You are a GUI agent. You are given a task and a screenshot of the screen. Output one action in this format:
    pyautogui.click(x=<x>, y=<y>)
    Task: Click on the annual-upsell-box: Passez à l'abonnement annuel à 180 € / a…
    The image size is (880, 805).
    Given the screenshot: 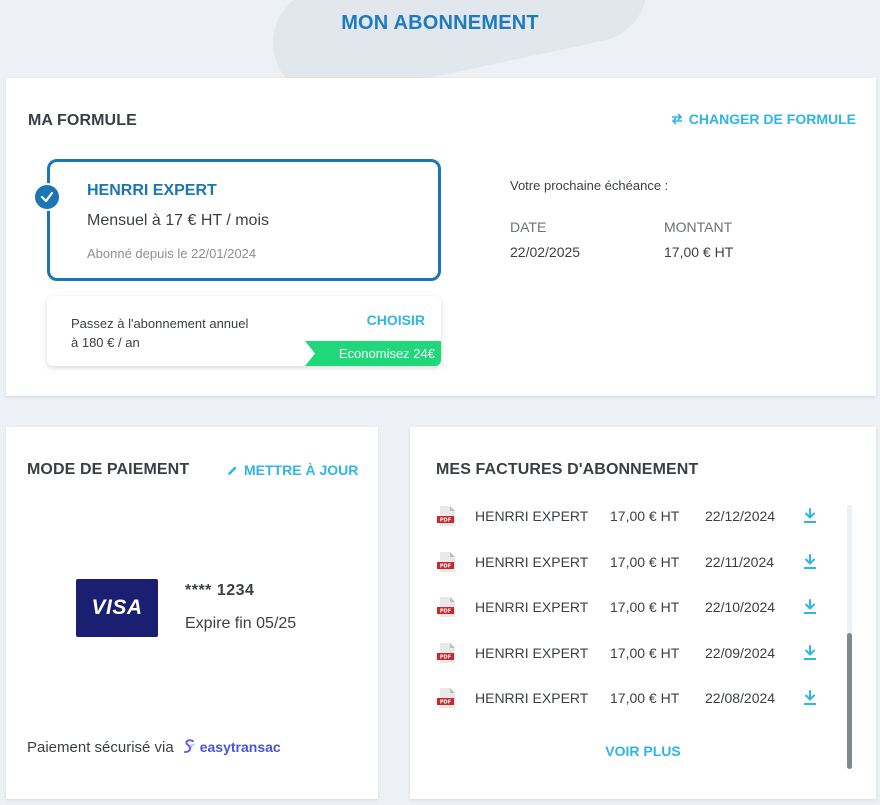 What is the action you would take?
    pyautogui.click(x=244, y=331)
    